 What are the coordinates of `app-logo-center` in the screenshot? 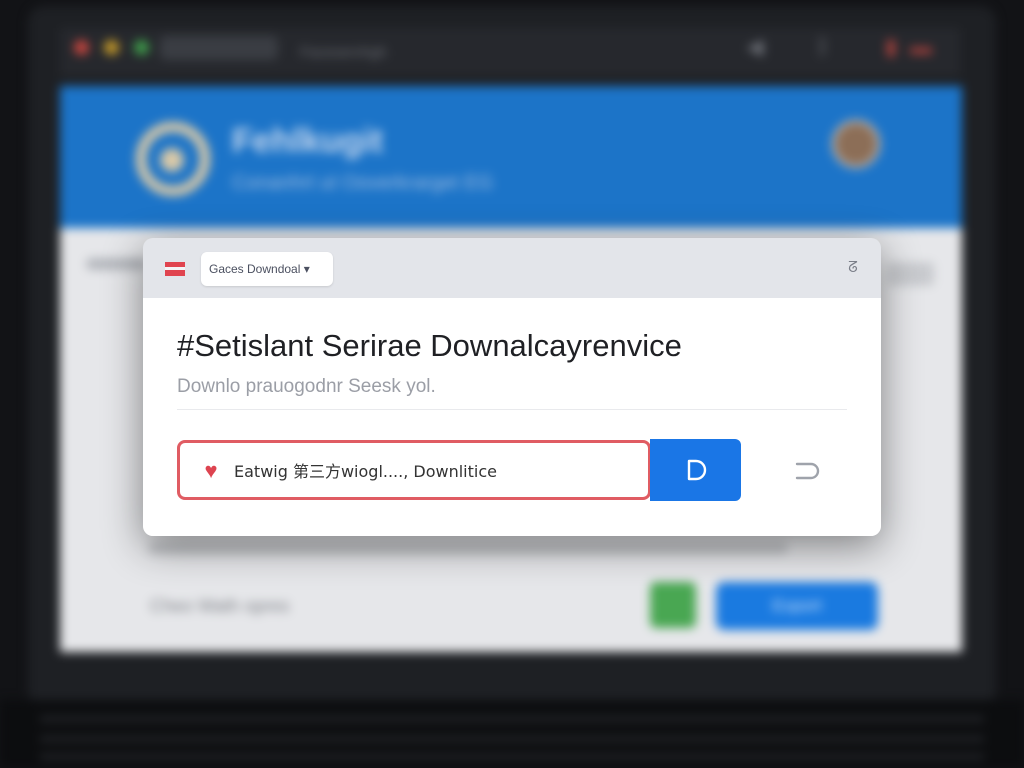 It's located at (172, 160).